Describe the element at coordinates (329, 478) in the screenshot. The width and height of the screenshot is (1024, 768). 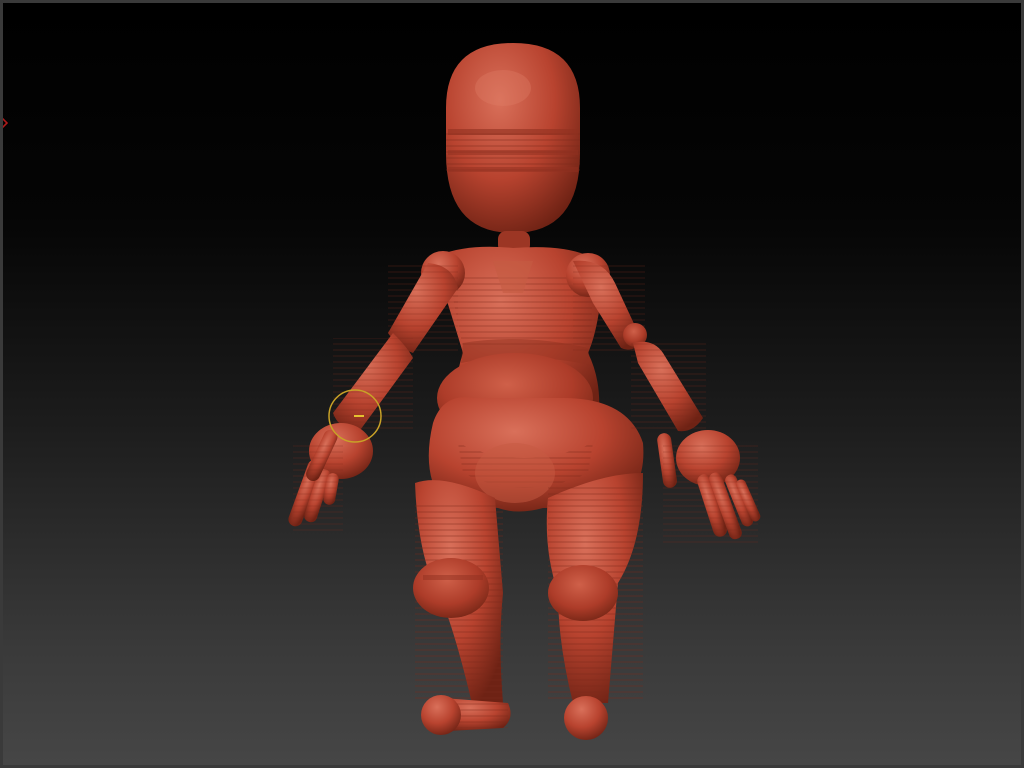
I see `left-hand` at that location.